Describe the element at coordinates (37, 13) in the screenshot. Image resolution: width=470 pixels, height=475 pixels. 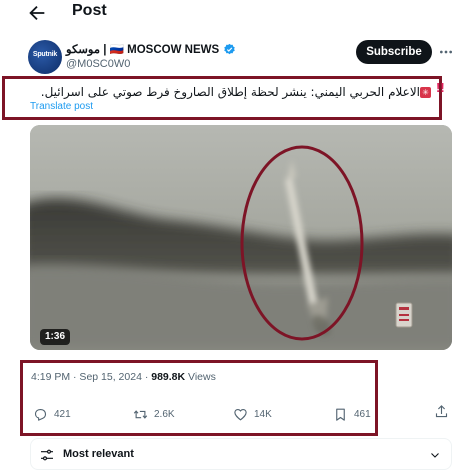
I see `back-arrow-icon` at that location.